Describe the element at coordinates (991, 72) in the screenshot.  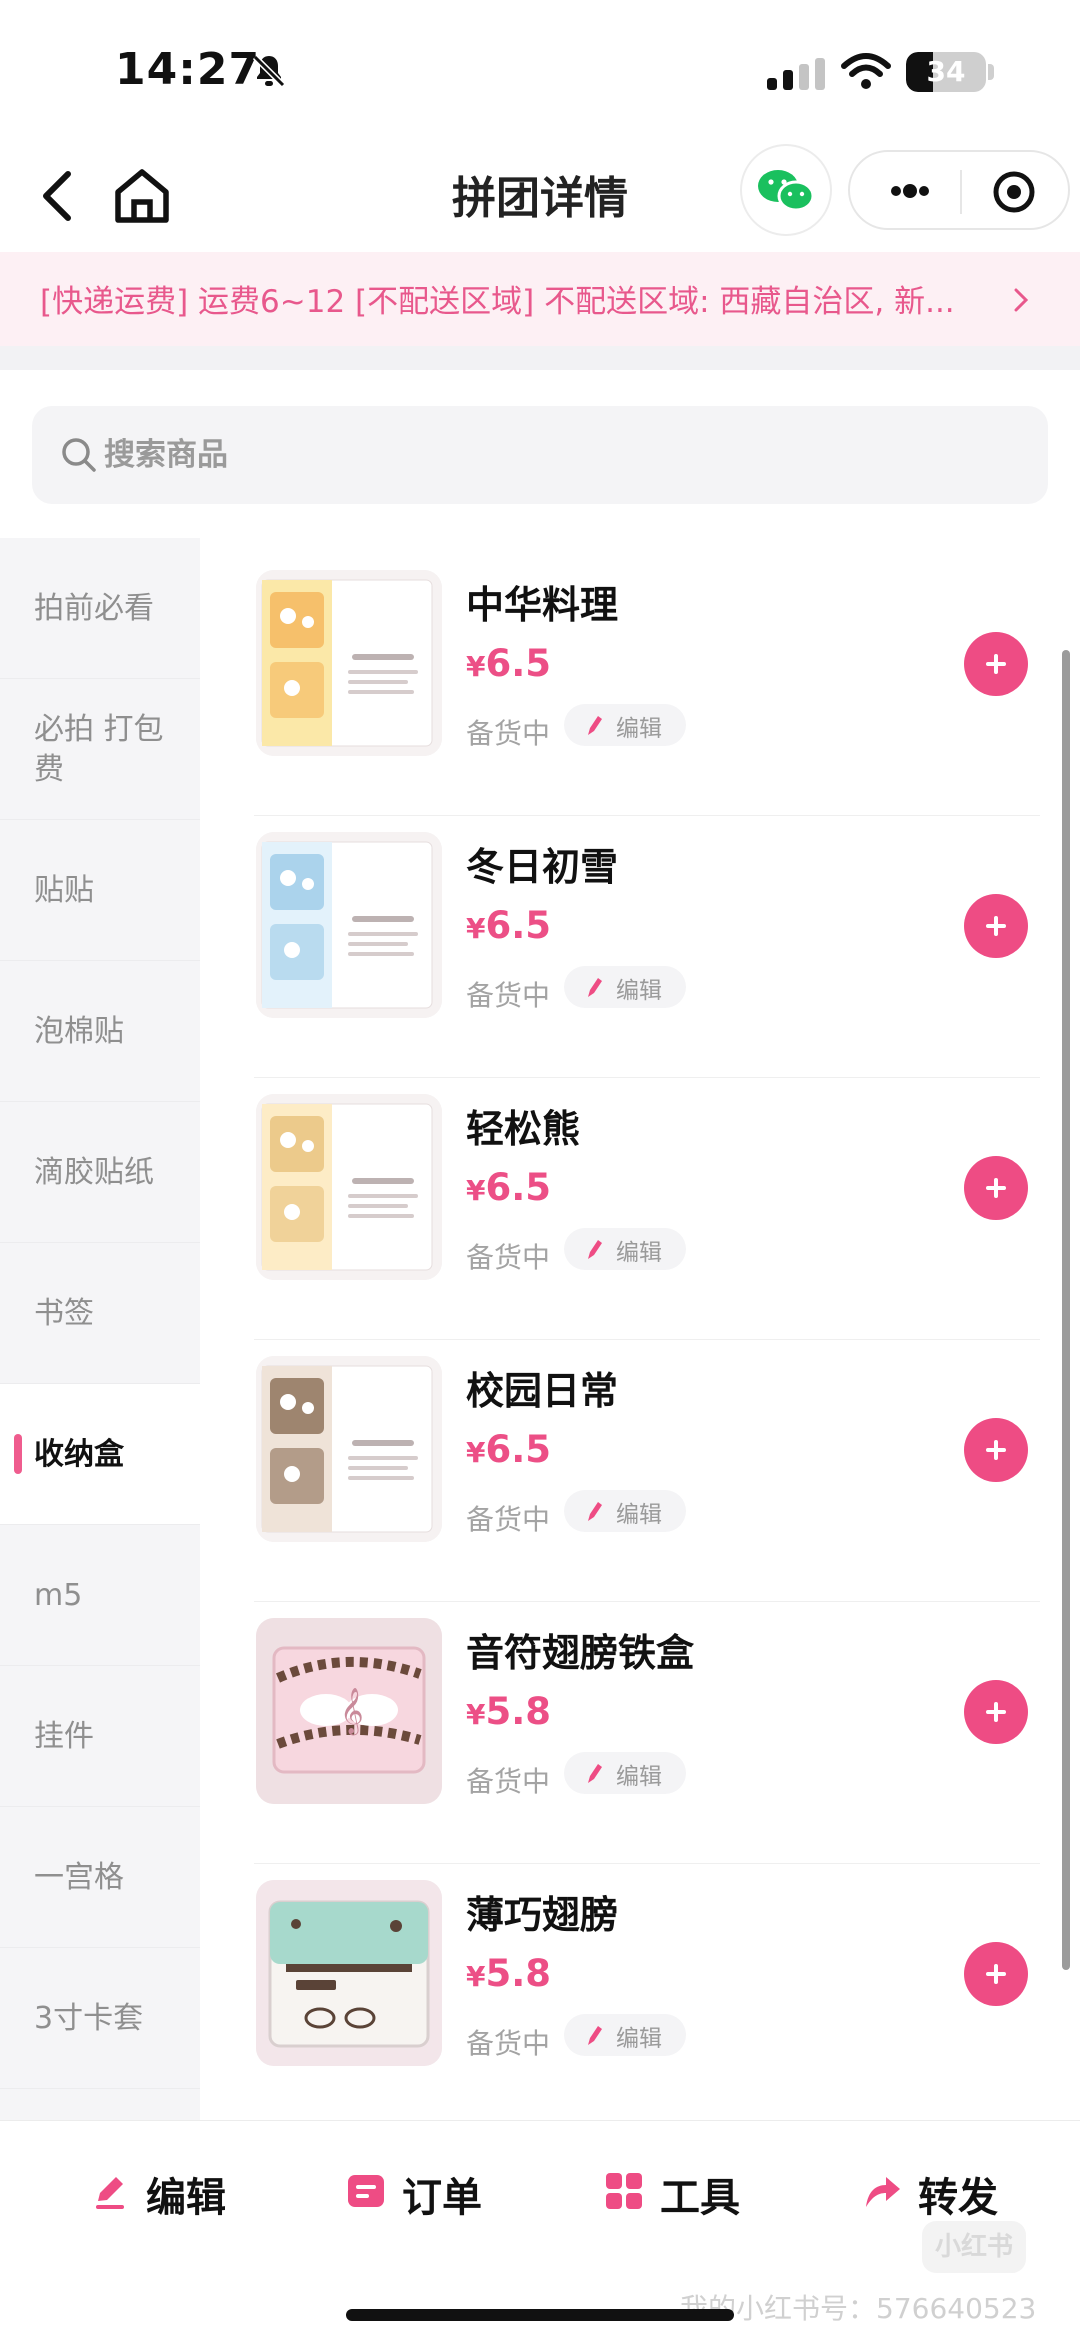
I see `battery-cap` at that location.